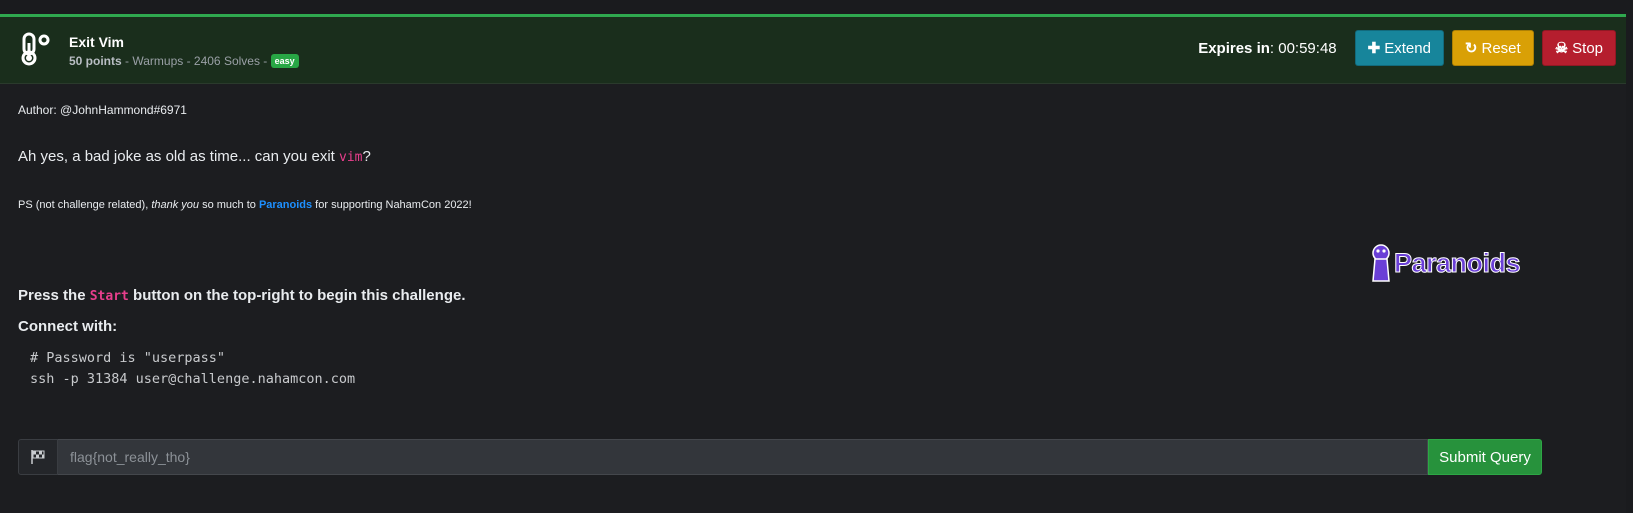 This screenshot has width=1633, height=513. Describe the element at coordinates (128, 358) in the screenshot. I see `code-line-1: # Password is "userpass"` at that location.